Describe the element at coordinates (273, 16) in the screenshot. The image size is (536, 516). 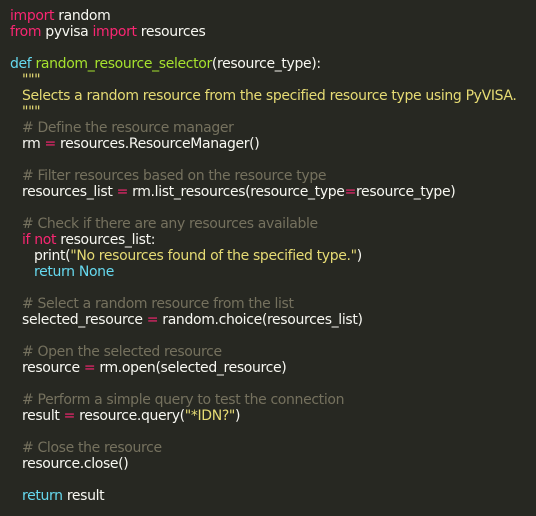
I see `code-line-1: import random` at that location.